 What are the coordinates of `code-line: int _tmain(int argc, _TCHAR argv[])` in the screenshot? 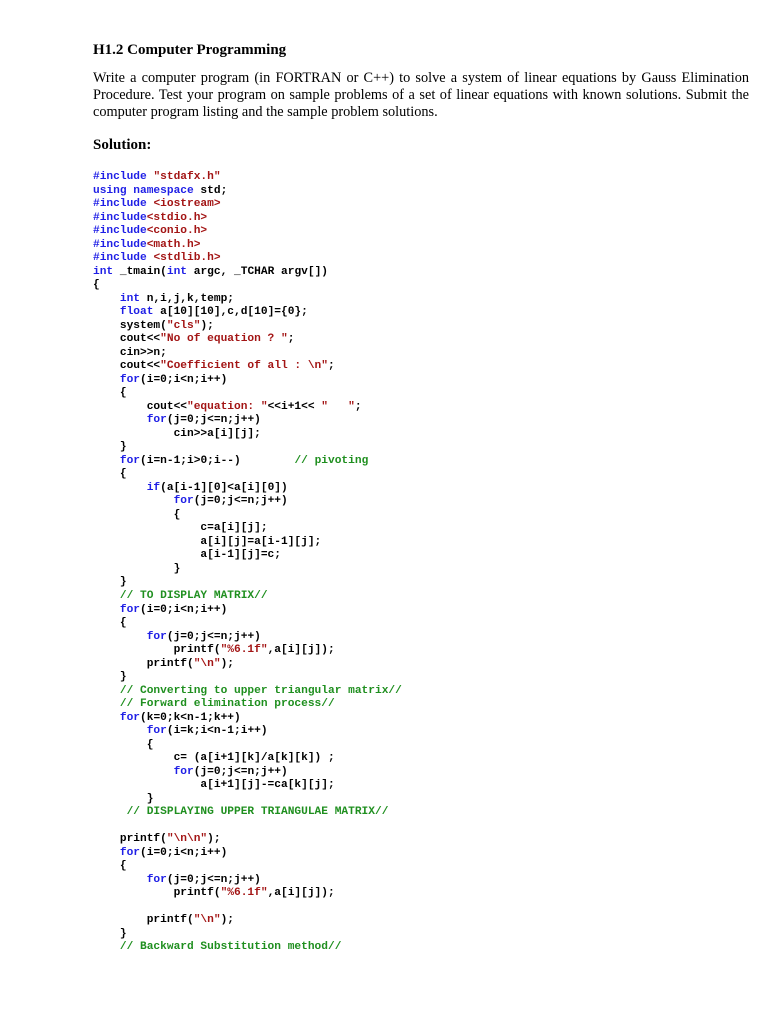 It's located at (247, 273).